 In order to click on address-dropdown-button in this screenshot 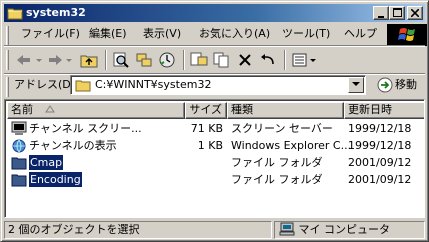, I will do `click(356, 85)`.